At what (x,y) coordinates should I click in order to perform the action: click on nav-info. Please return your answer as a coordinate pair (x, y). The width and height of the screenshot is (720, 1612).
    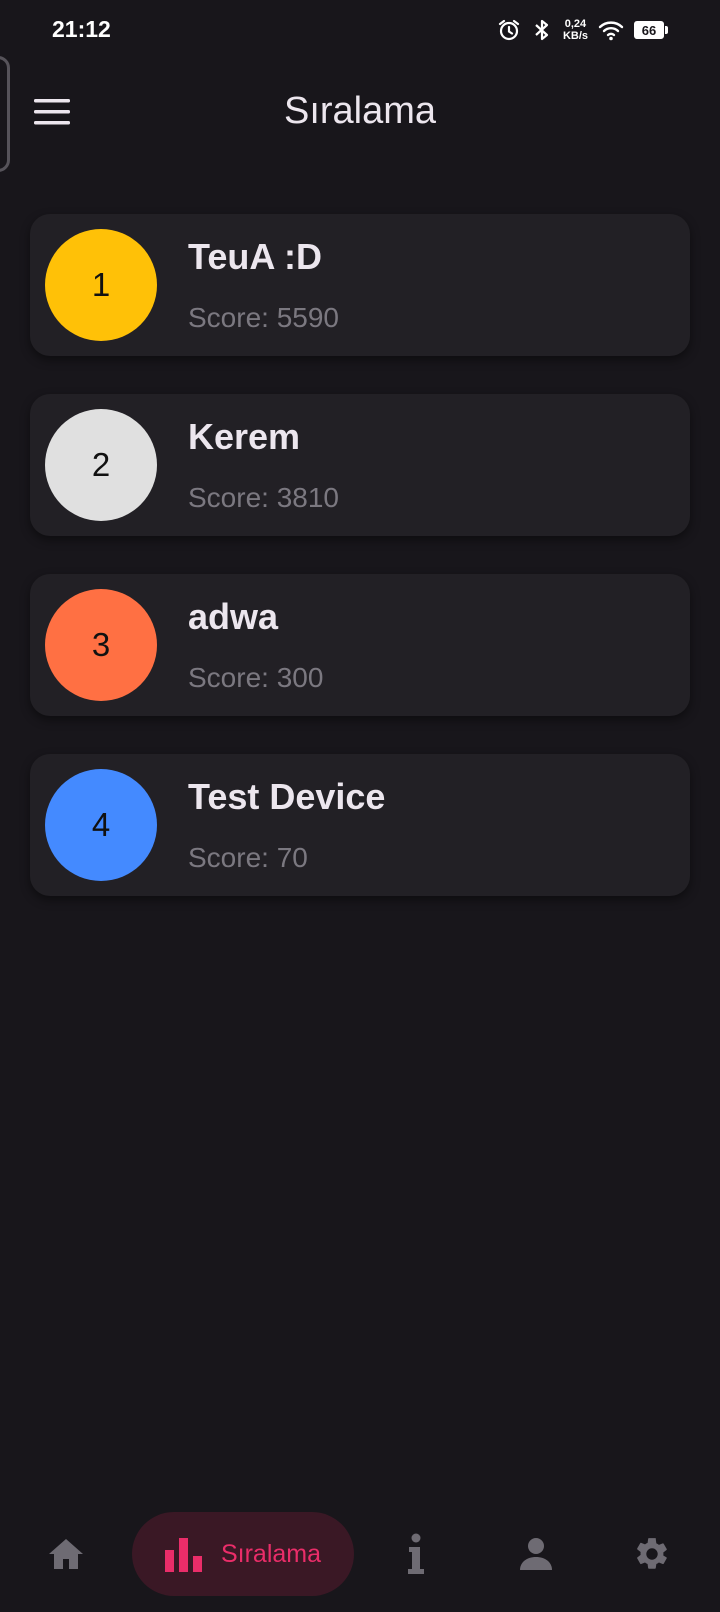
    Looking at the image, I should click on (416, 1554).